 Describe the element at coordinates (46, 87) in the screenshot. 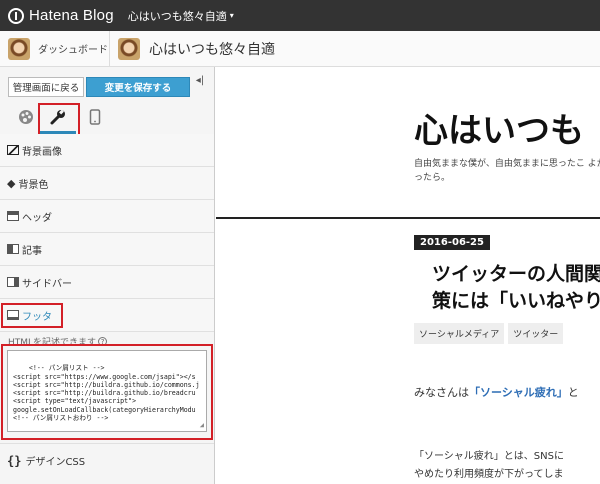

I see `back-to-admin-button: 管理画面に戻る` at that location.